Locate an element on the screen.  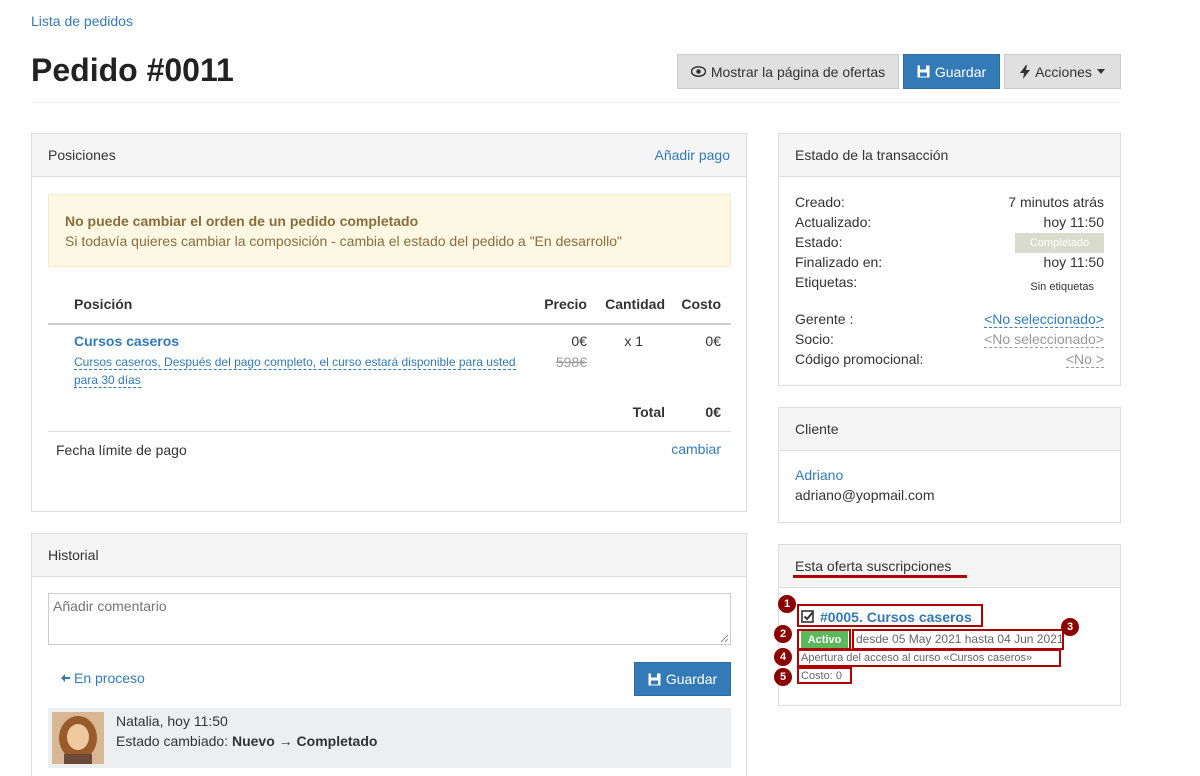
item-description-line2: para 30 días is located at coordinates (107, 380).